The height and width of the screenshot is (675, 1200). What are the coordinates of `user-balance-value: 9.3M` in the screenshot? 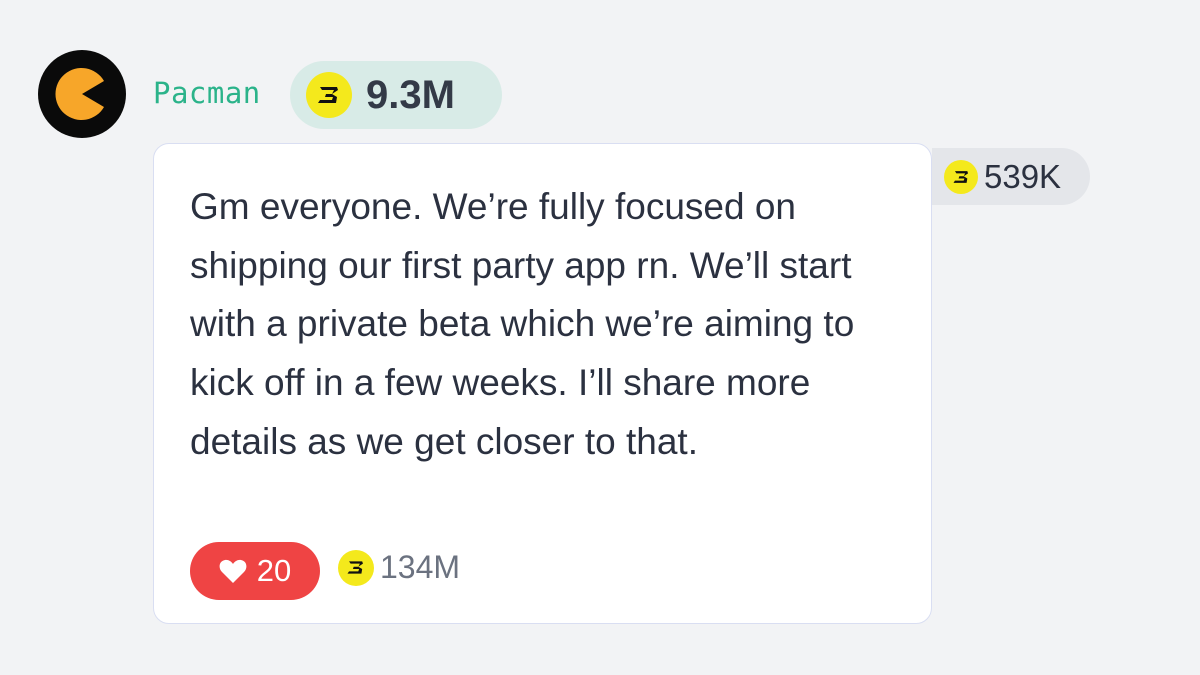 It's located at (410, 94).